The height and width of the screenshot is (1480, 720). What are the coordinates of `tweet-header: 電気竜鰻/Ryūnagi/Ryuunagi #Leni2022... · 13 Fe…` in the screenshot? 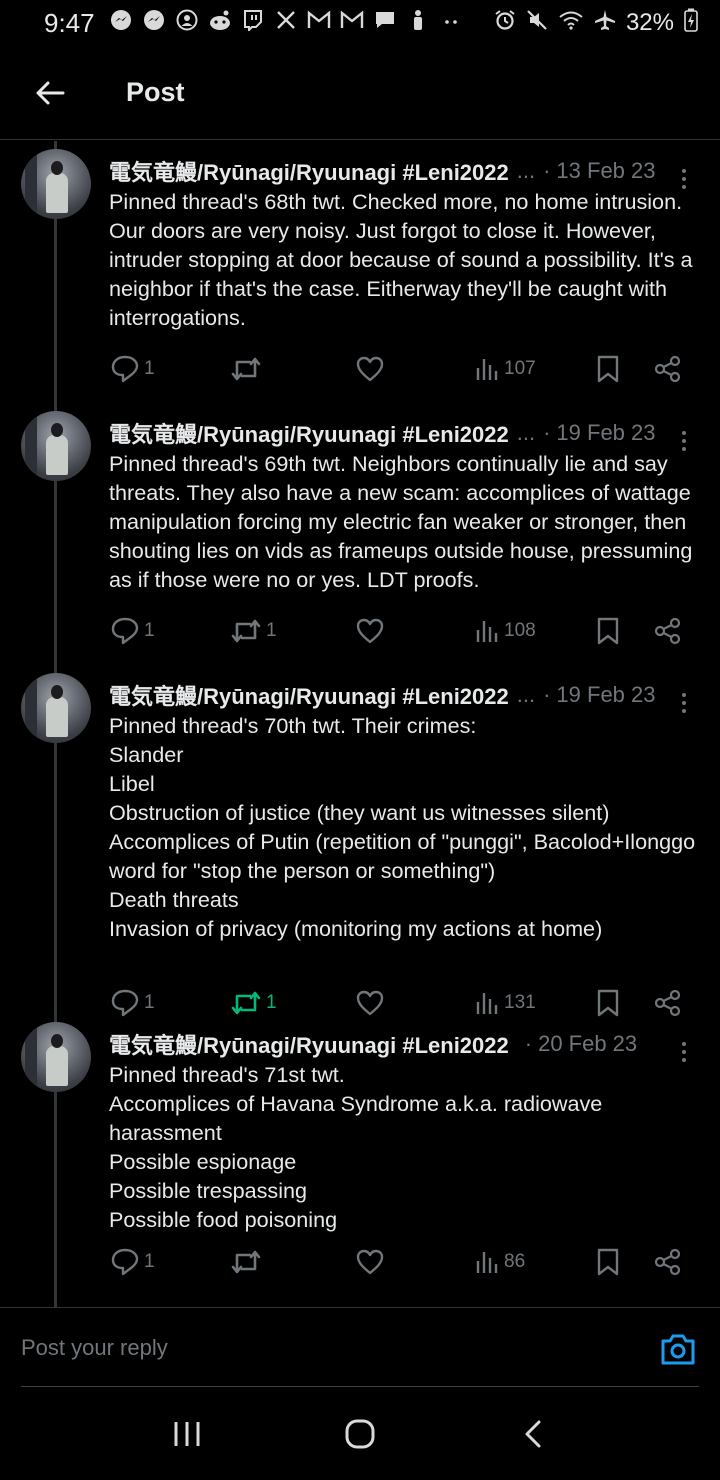 It's located at (404, 171).